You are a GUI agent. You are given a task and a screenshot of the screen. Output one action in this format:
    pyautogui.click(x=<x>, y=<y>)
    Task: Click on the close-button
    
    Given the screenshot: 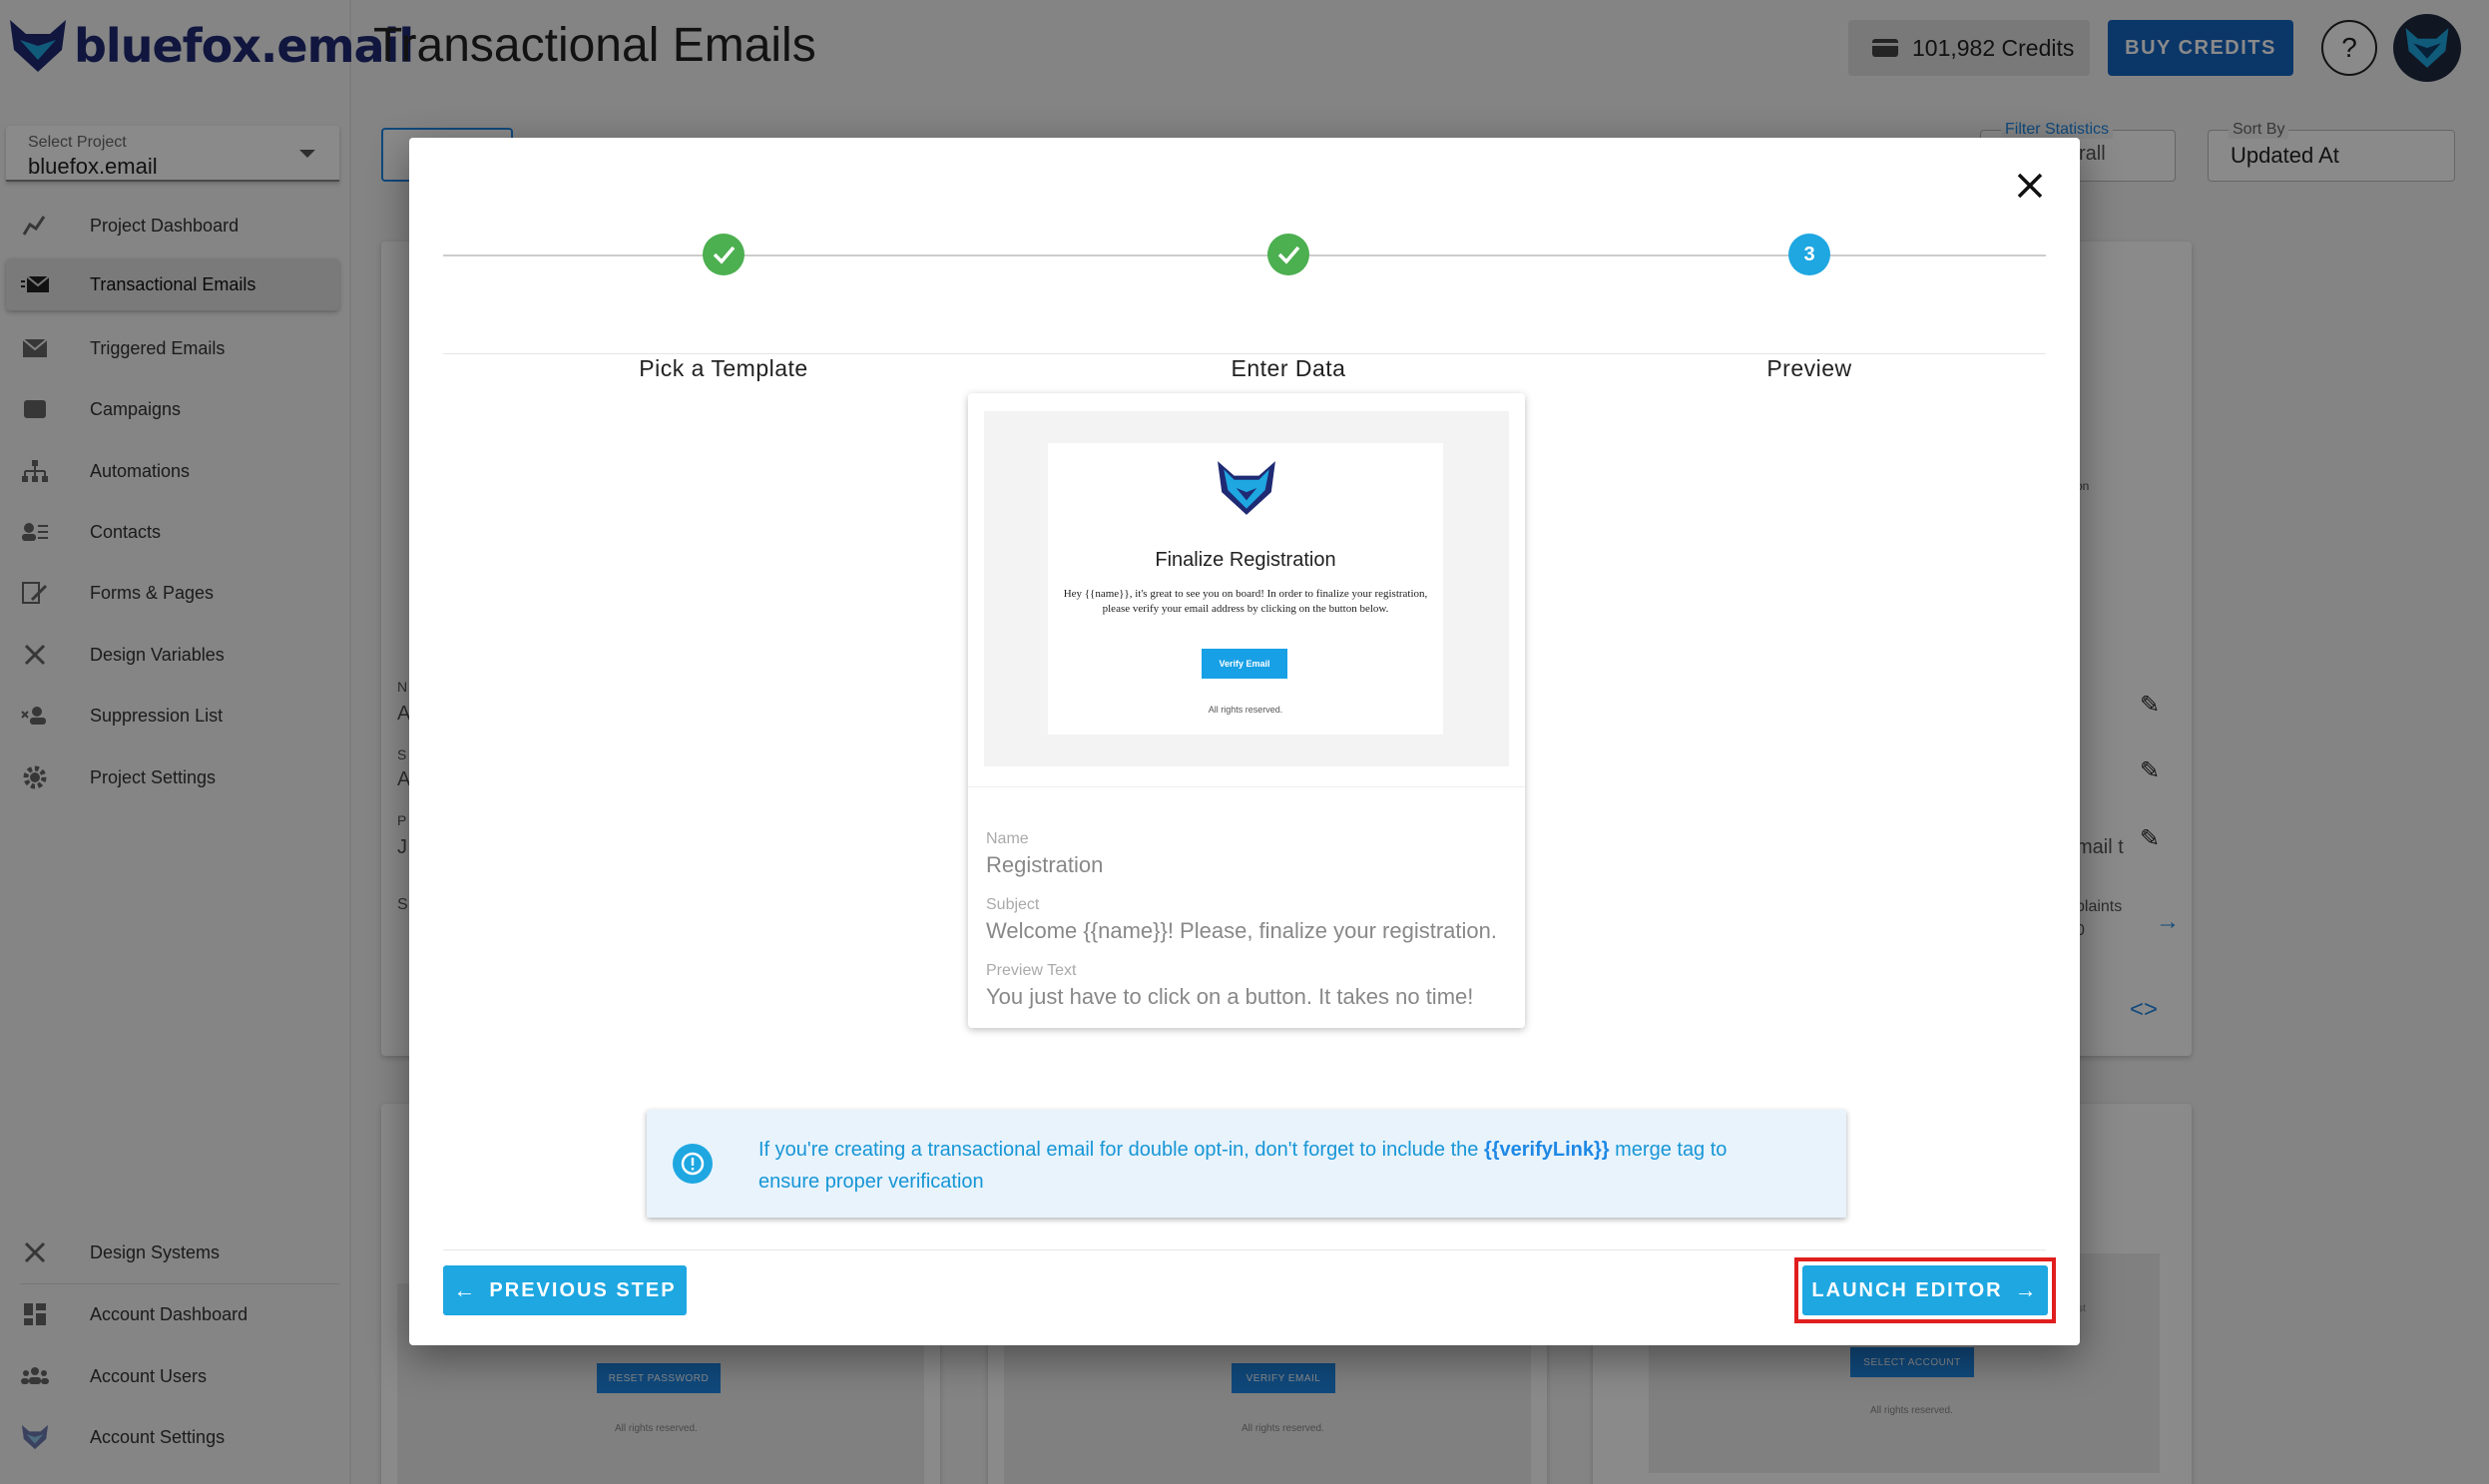 What is the action you would take?
    pyautogui.click(x=2030, y=186)
    